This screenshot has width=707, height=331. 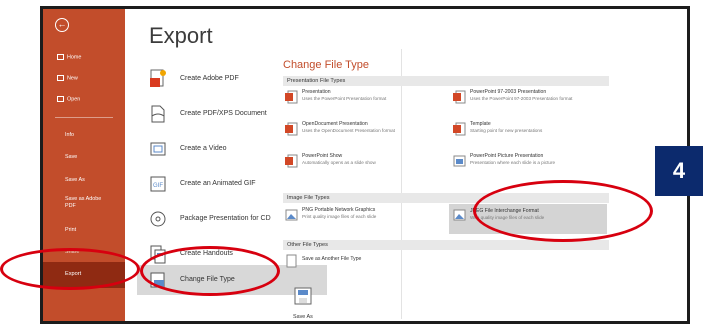 What do you see at coordinates (508, 92) in the screenshot?
I see `file-type-name: PowerPoint 97-2003 Presentation` at bounding box center [508, 92].